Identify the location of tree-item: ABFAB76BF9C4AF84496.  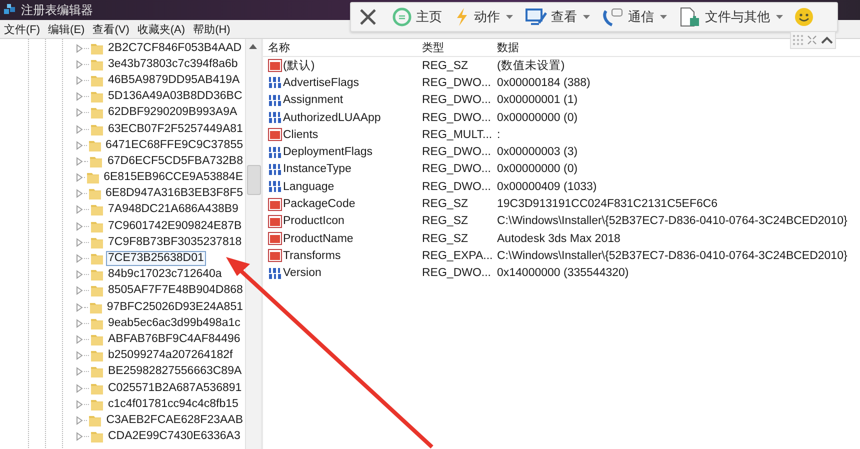
(174, 339).